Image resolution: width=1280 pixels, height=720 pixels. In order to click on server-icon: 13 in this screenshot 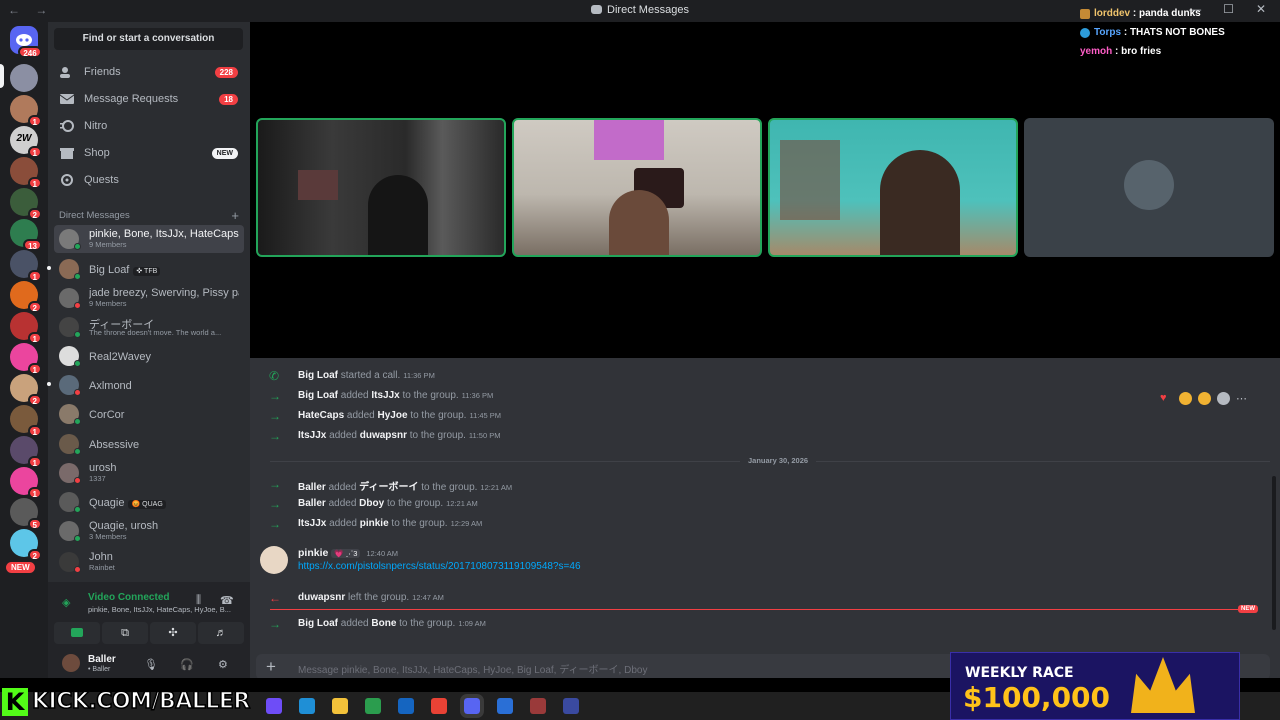, I will do `click(26, 235)`.